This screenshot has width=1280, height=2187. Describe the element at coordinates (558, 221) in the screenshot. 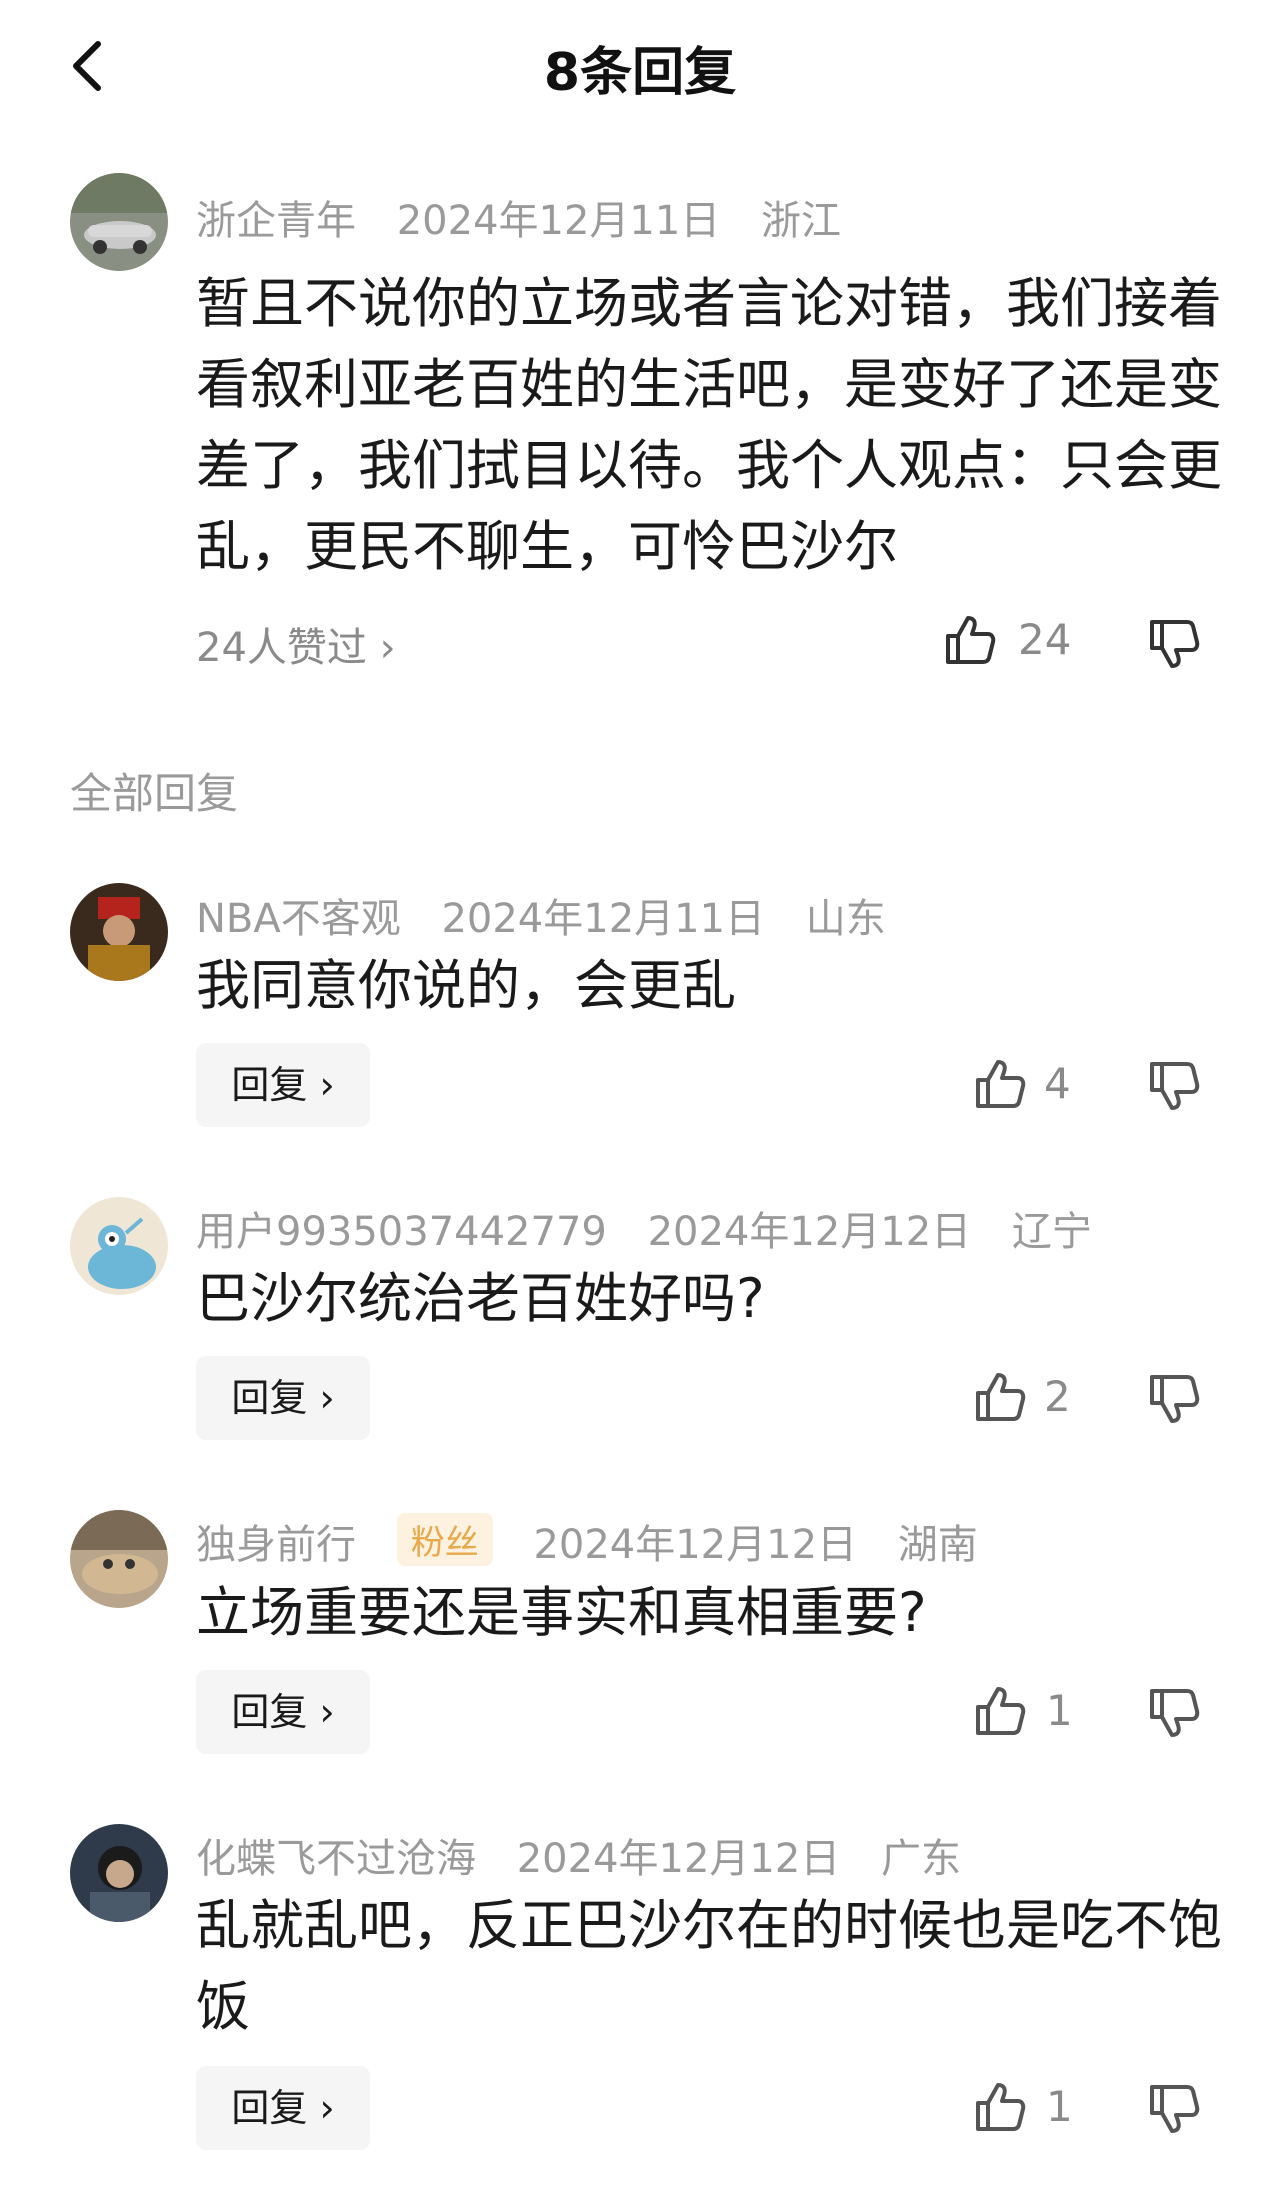

I see `comment-date: 2024年12月11日` at that location.